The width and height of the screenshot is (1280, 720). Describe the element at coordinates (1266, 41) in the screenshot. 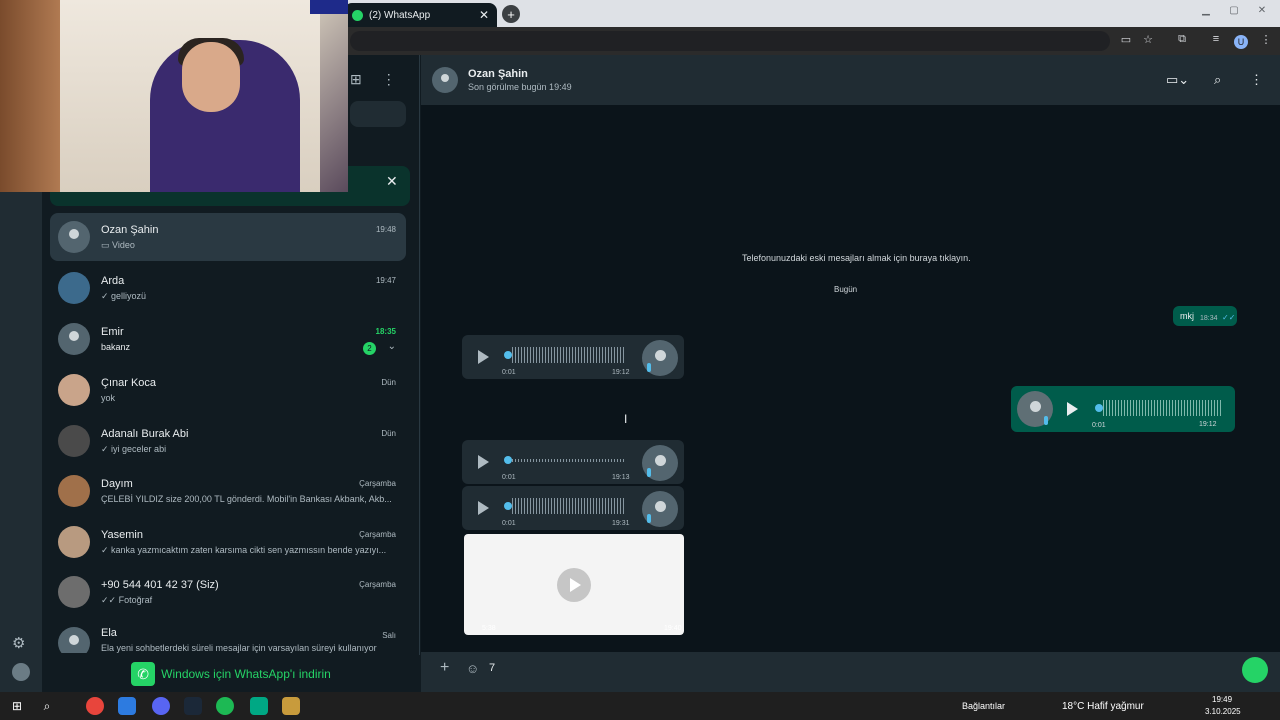

I see `browser-menu-icon: ⋮` at that location.